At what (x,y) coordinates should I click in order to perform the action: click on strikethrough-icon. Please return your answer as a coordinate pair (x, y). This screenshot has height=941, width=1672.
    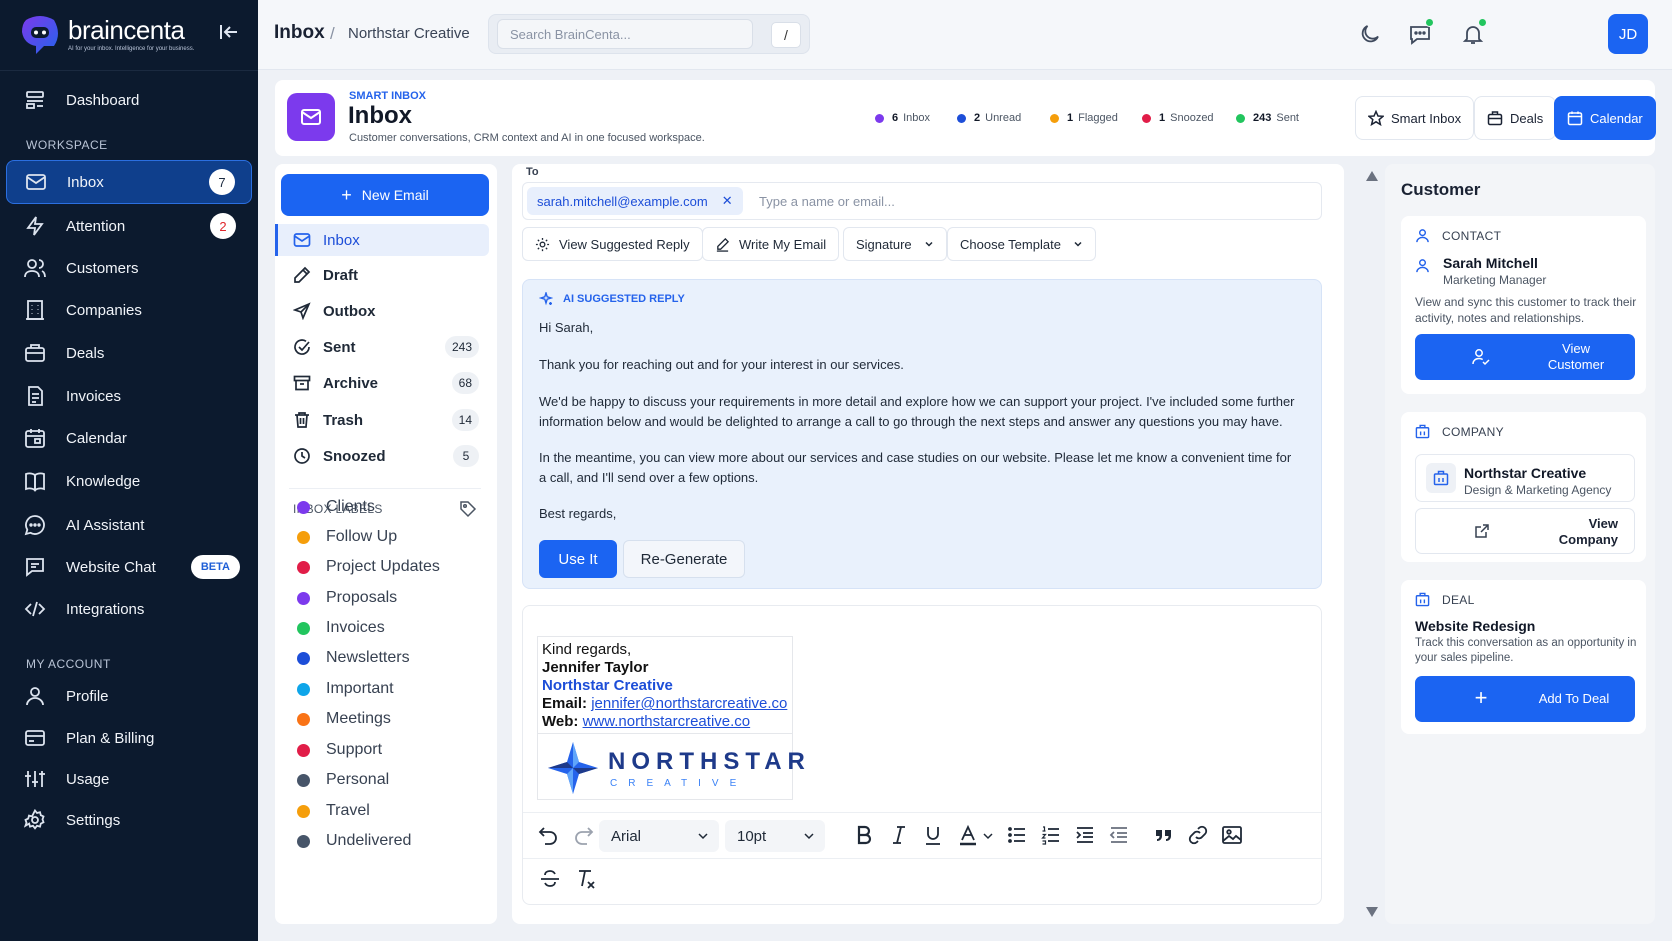
    Looking at the image, I should click on (550, 879).